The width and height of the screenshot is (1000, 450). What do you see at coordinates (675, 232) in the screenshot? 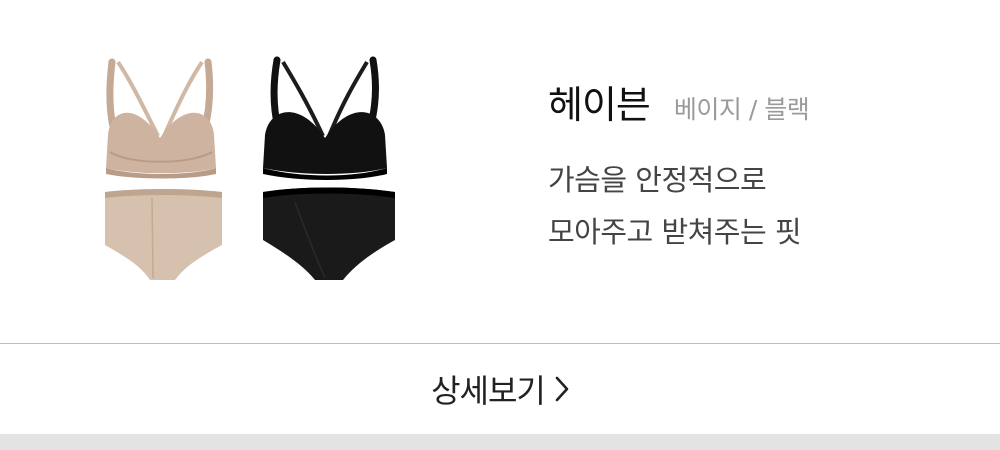
I see `description-line: 모아주고 받쳐주는 핏` at bounding box center [675, 232].